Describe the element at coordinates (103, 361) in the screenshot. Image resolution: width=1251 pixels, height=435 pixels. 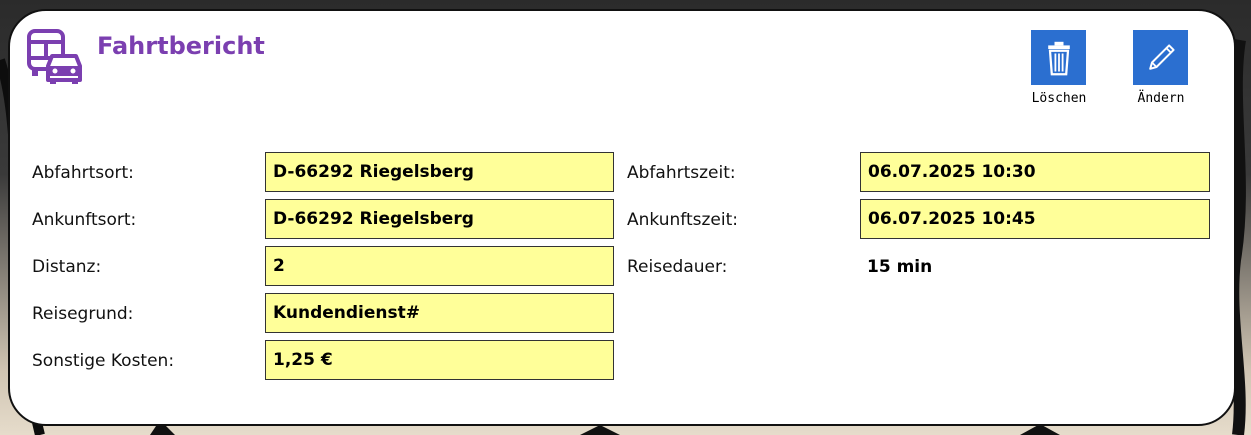
I see `other-costs-label: Sonstige Kosten:` at that location.